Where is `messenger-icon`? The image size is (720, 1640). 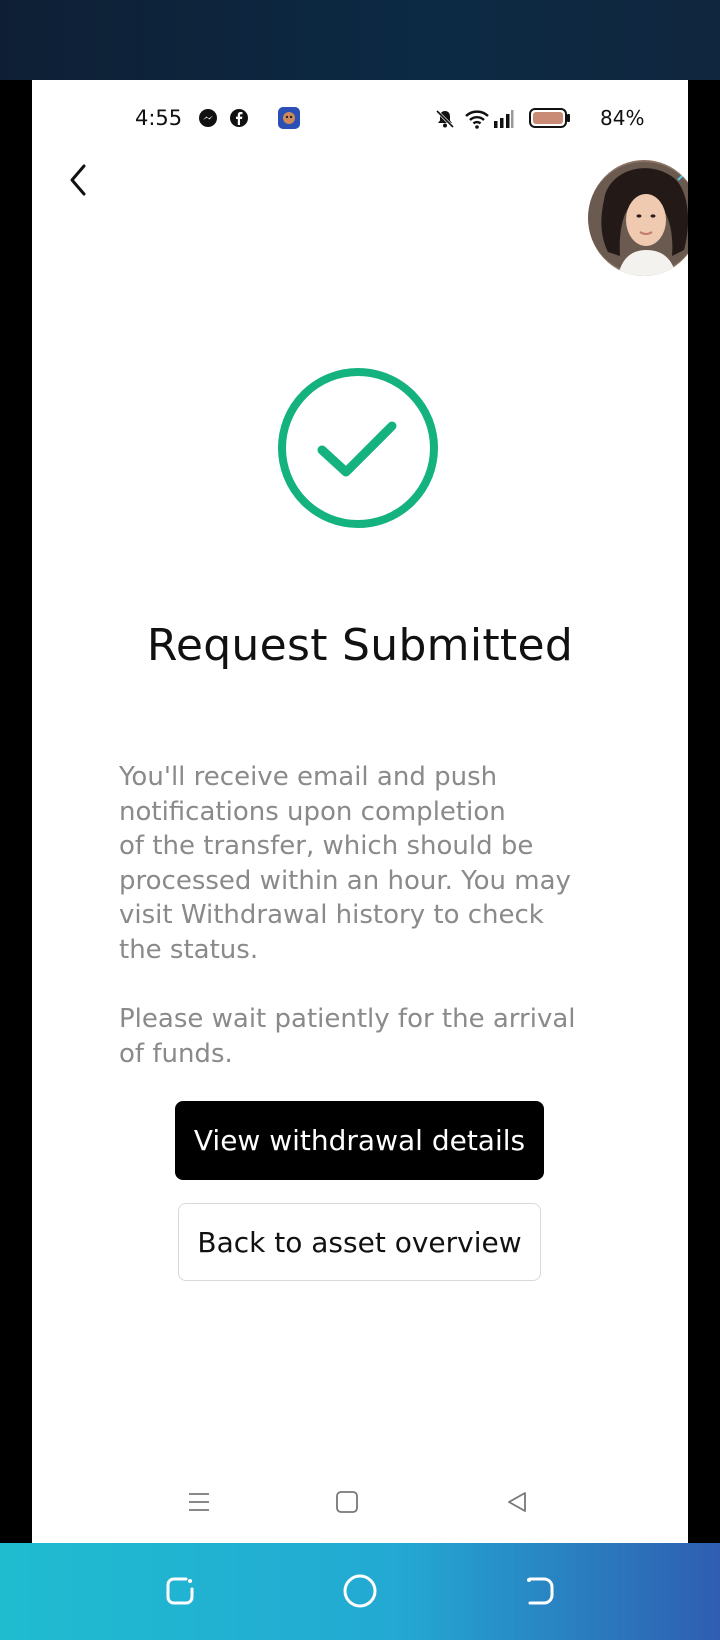 messenger-icon is located at coordinates (208, 118).